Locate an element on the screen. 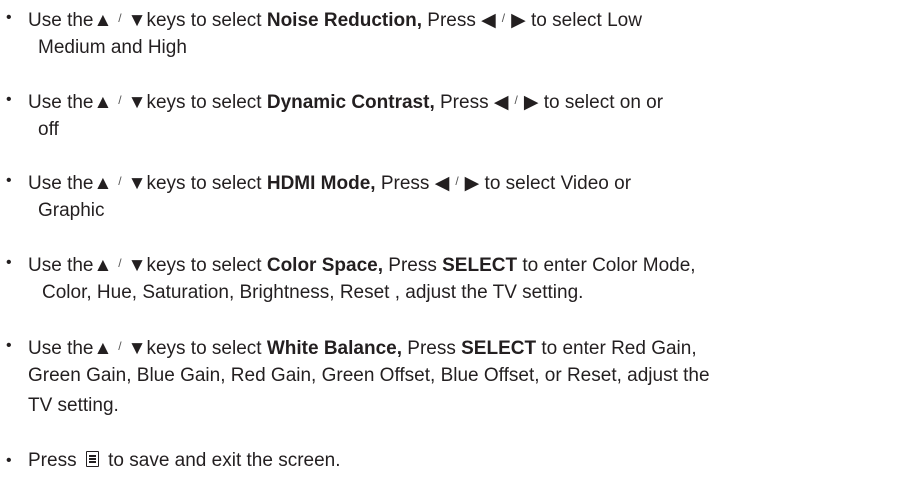 This screenshot has height=492, width=921. text-line: TV setting. is located at coordinates (73, 406).